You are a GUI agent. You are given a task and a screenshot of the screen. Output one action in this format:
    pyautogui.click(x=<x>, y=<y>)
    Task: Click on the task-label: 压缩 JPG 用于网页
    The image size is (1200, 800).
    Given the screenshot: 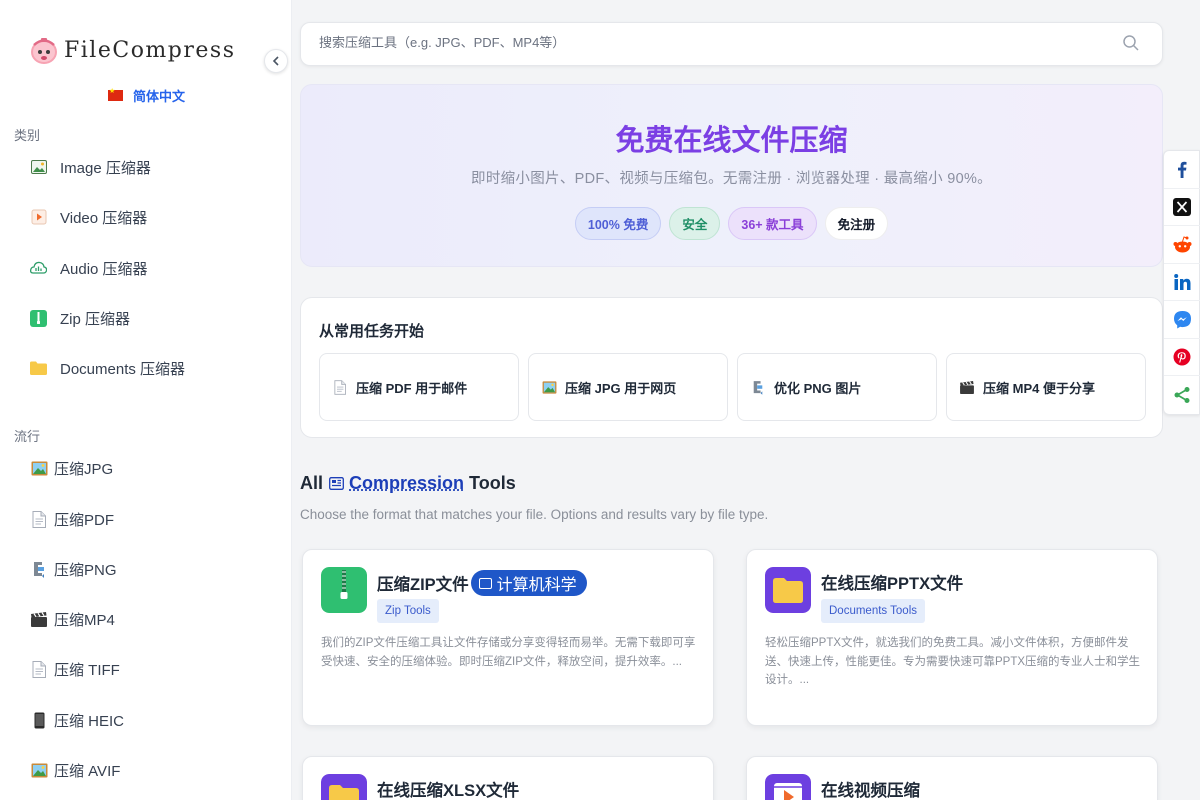 What is the action you would take?
    pyautogui.click(x=620, y=387)
    